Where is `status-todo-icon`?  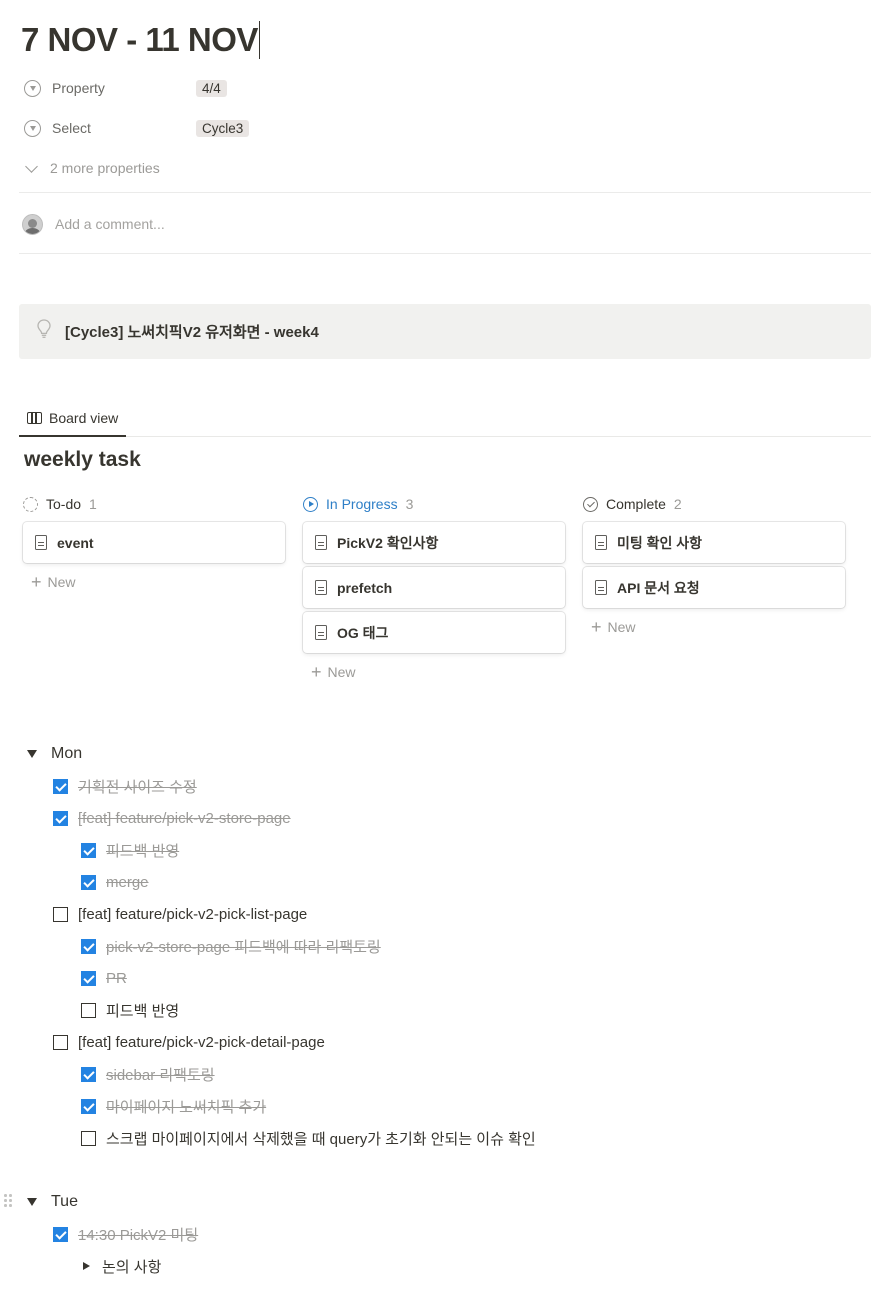
status-todo-icon is located at coordinates (30, 504).